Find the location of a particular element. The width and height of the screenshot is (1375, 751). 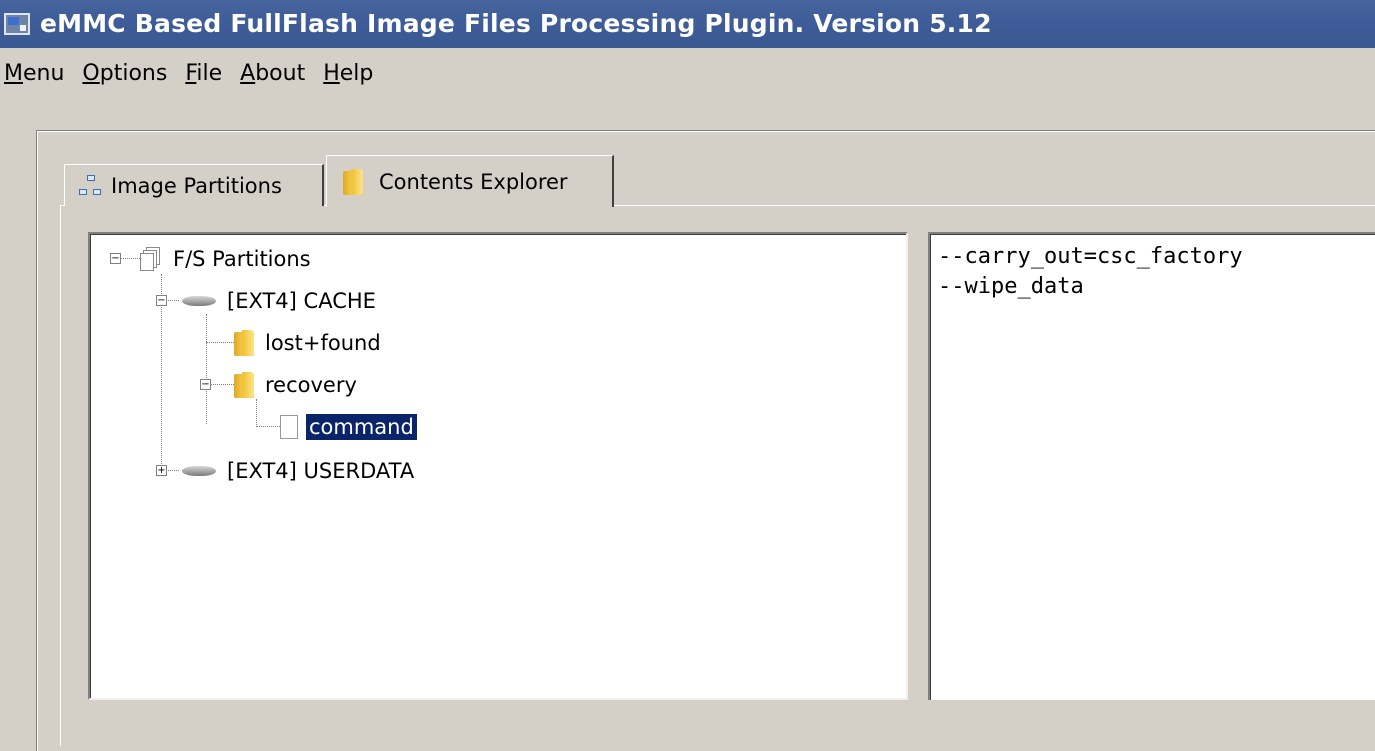

tree-node-cache: [EXT4] CACHE is located at coordinates (280, 301).